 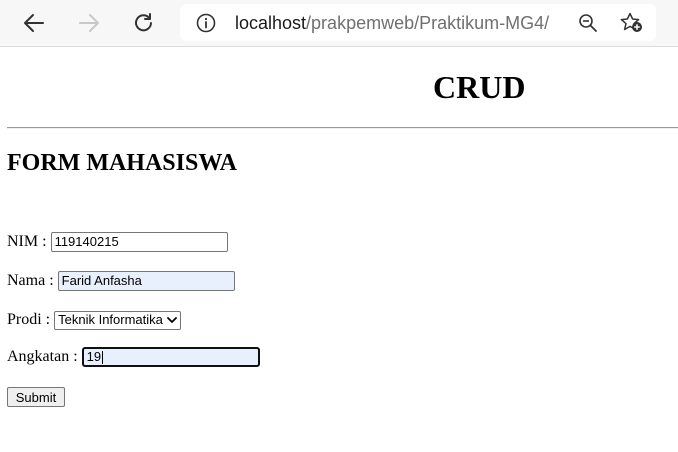 What do you see at coordinates (146, 281) in the screenshot?
I see `nama-field: Farid Anfasha` at bounding box center [146, 281].